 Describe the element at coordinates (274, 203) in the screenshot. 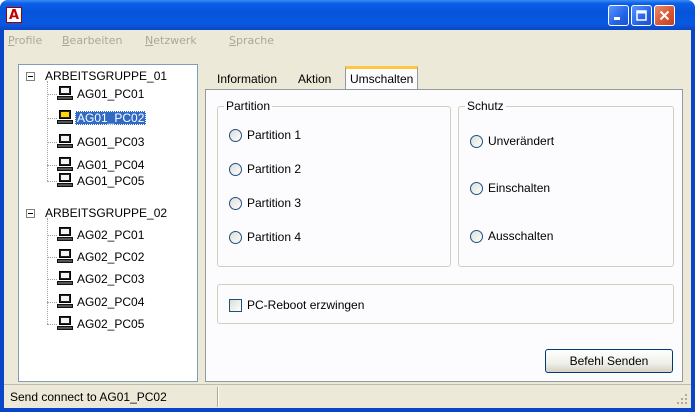

I see `radio-label: Partition 3` at that location.